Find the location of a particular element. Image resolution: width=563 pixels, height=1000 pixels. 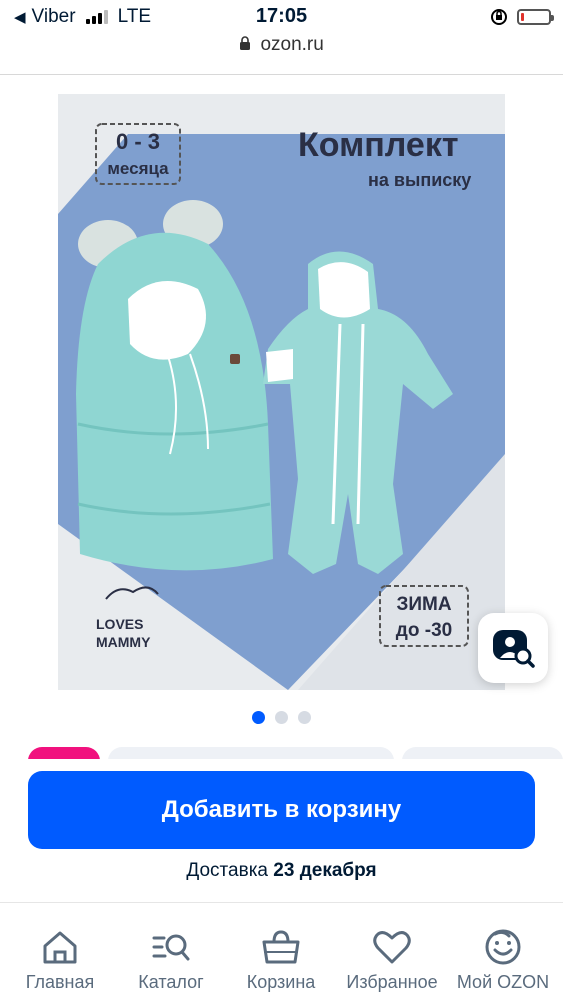

basket-icon is located at coordinates (281, 947).